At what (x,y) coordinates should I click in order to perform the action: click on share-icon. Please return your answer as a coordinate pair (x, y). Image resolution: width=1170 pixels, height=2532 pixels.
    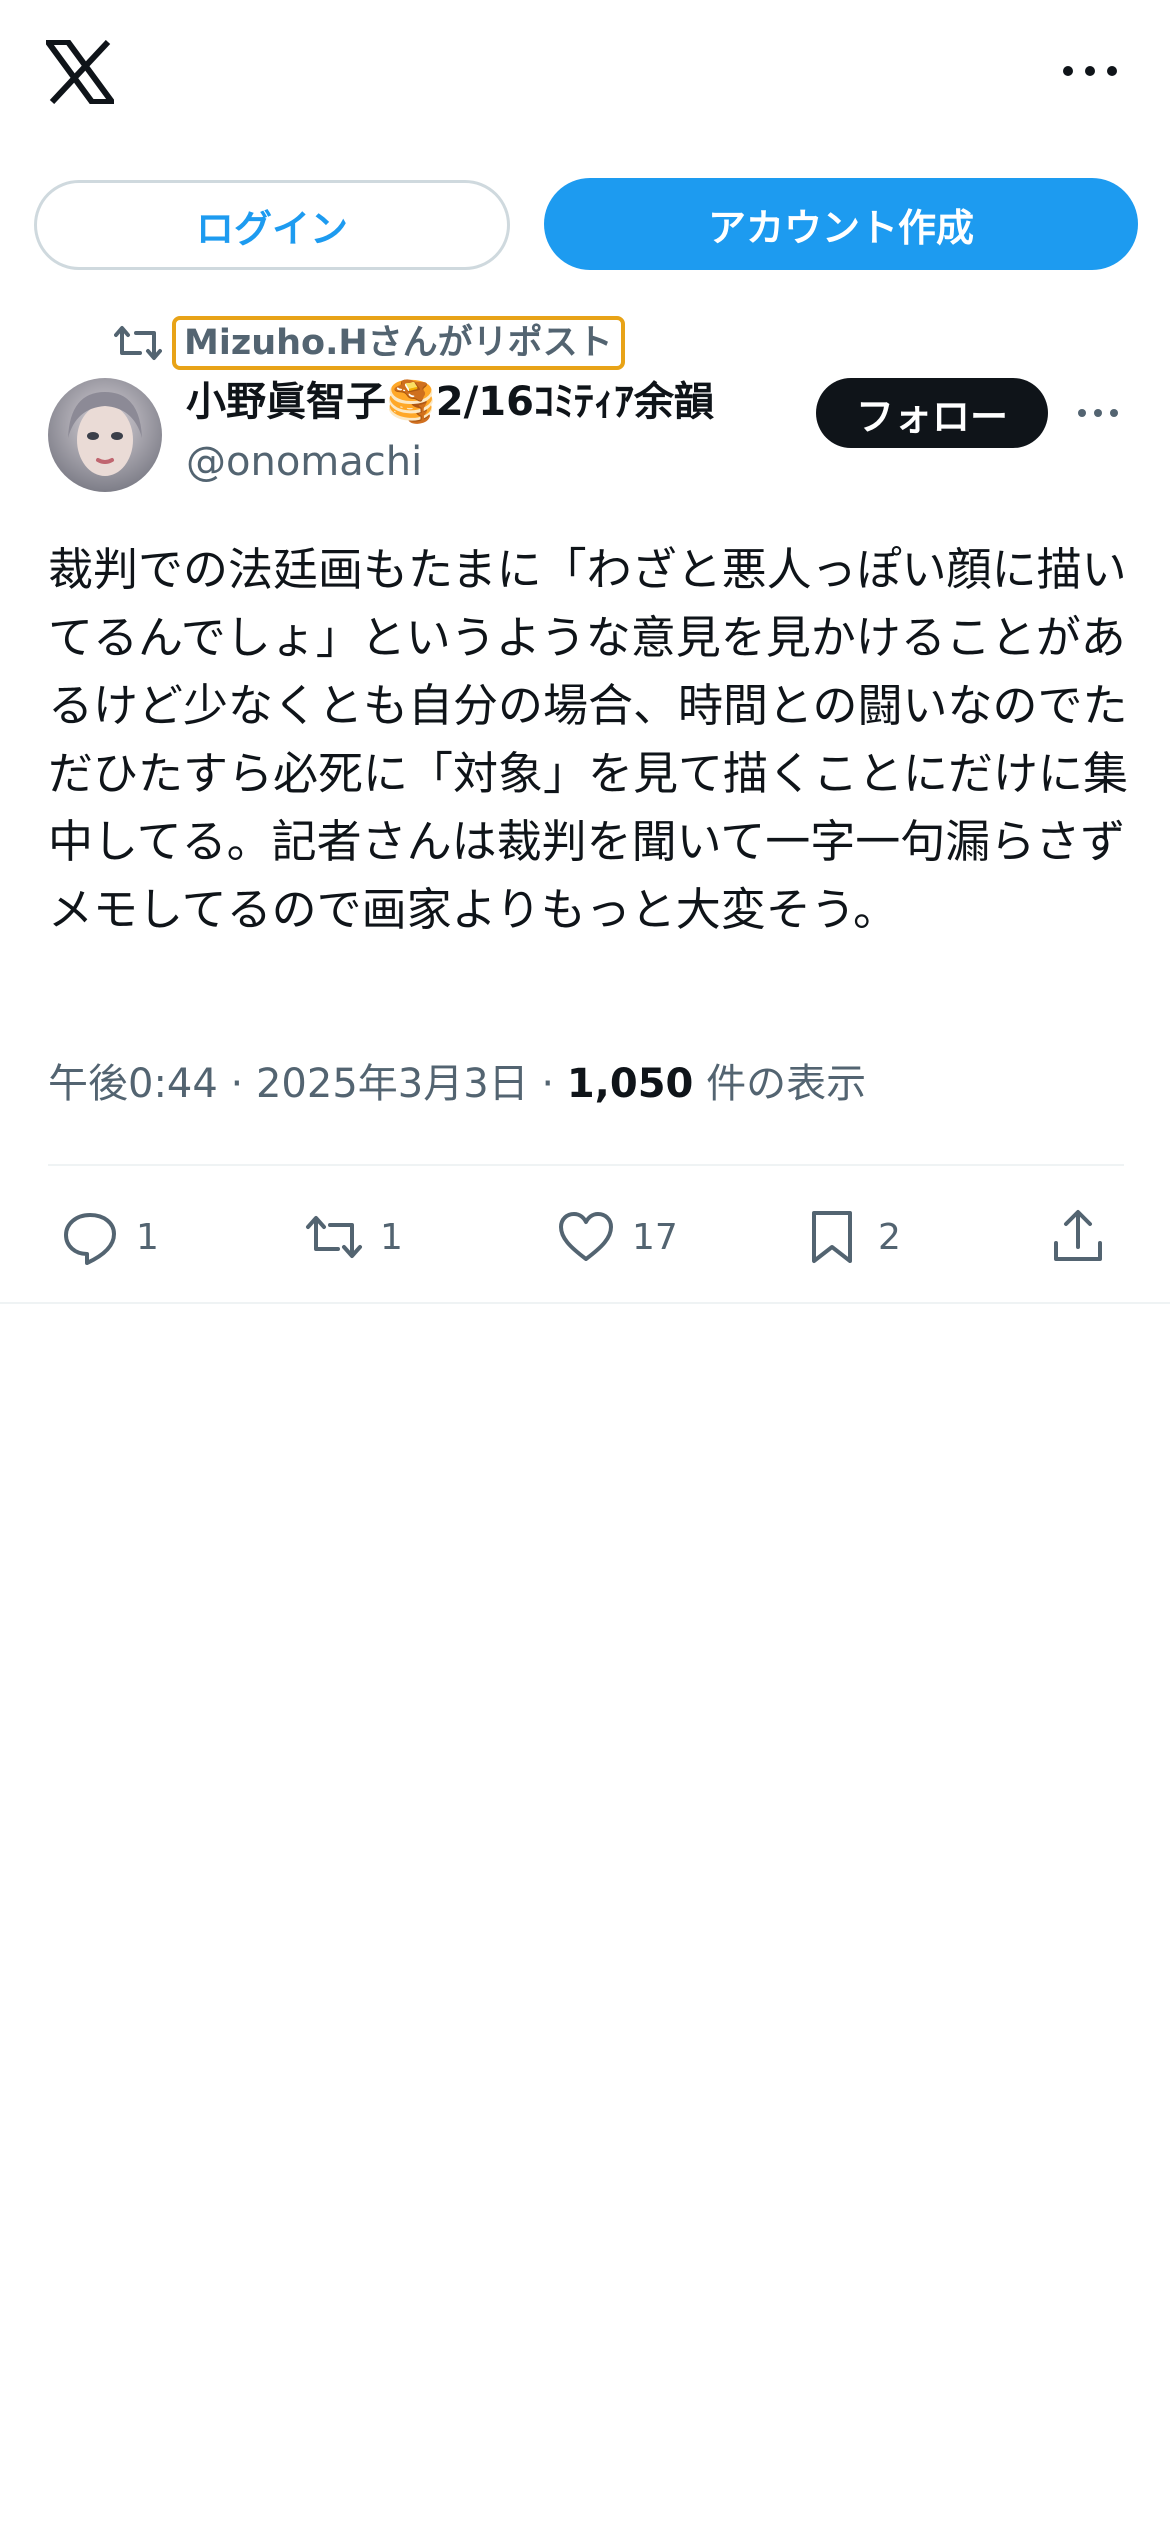
    Looking at the image, I should click on (1078, 1235).